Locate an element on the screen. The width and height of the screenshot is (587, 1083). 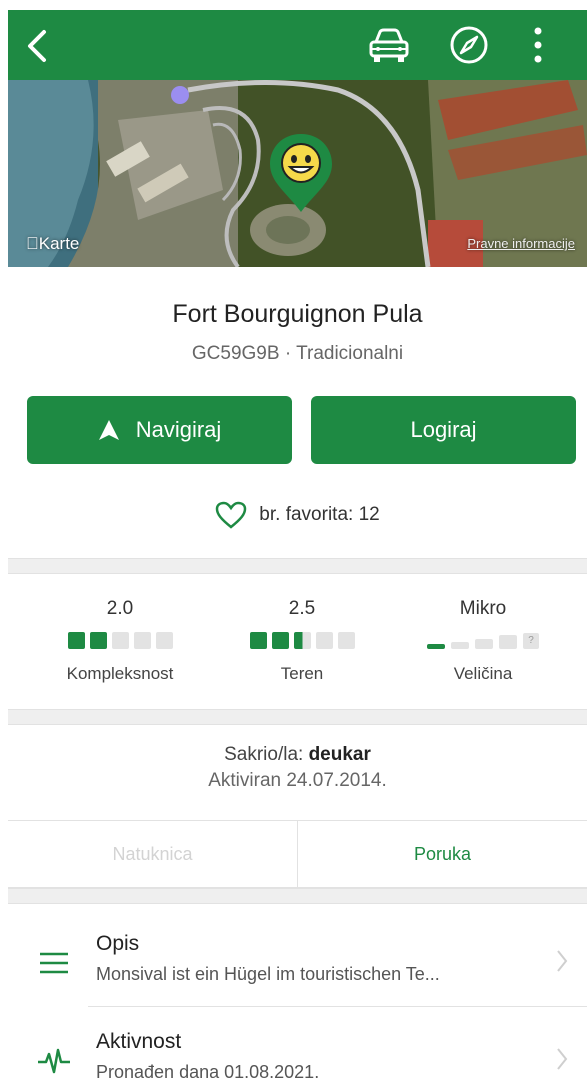
activity-detail: Pronađen dana 01.08.2021. is located at coordinates (208, 1072).